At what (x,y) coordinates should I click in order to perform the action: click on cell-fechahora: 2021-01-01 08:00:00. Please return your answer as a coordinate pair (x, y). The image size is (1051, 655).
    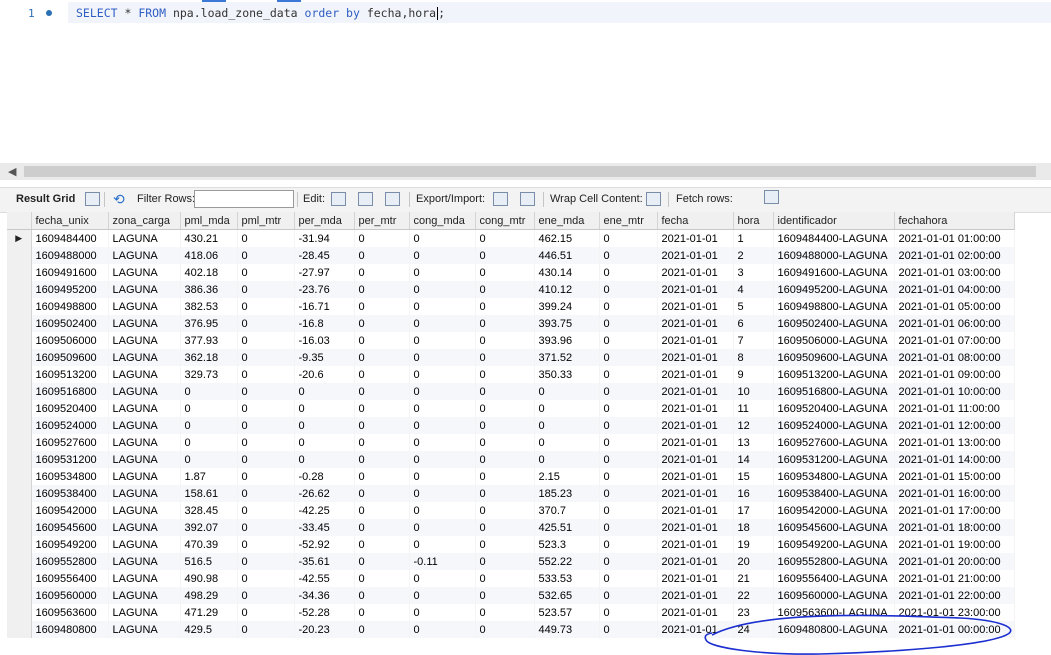
    Looking at the image, I should click on (954, 357).